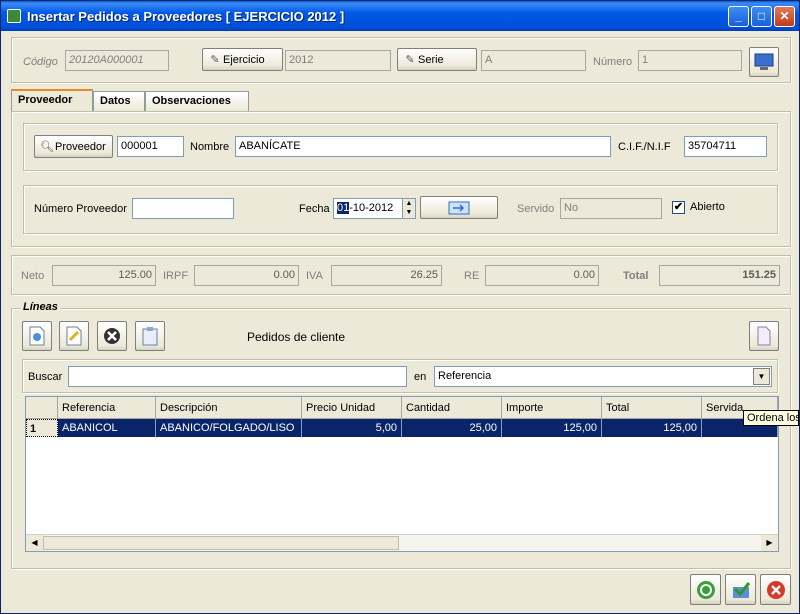 The height and width of the screenshot is (614, 800). What do you see at coordinates (652, 428) in the screenshot?
I see `cell-total: 125,00` at bounding box center [652, 428].